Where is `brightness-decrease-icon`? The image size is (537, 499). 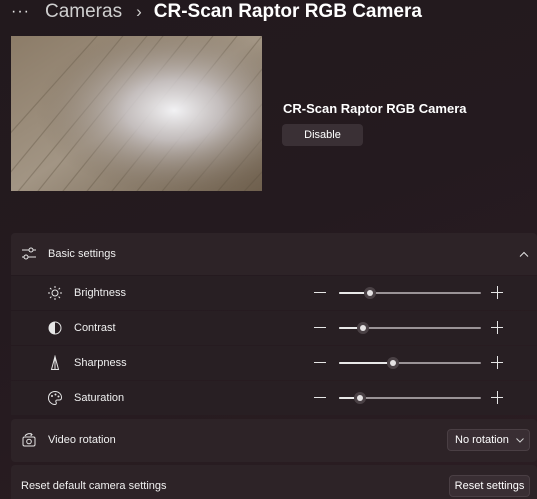 brightness-decrease-icon is located at coordinates (320, 293).